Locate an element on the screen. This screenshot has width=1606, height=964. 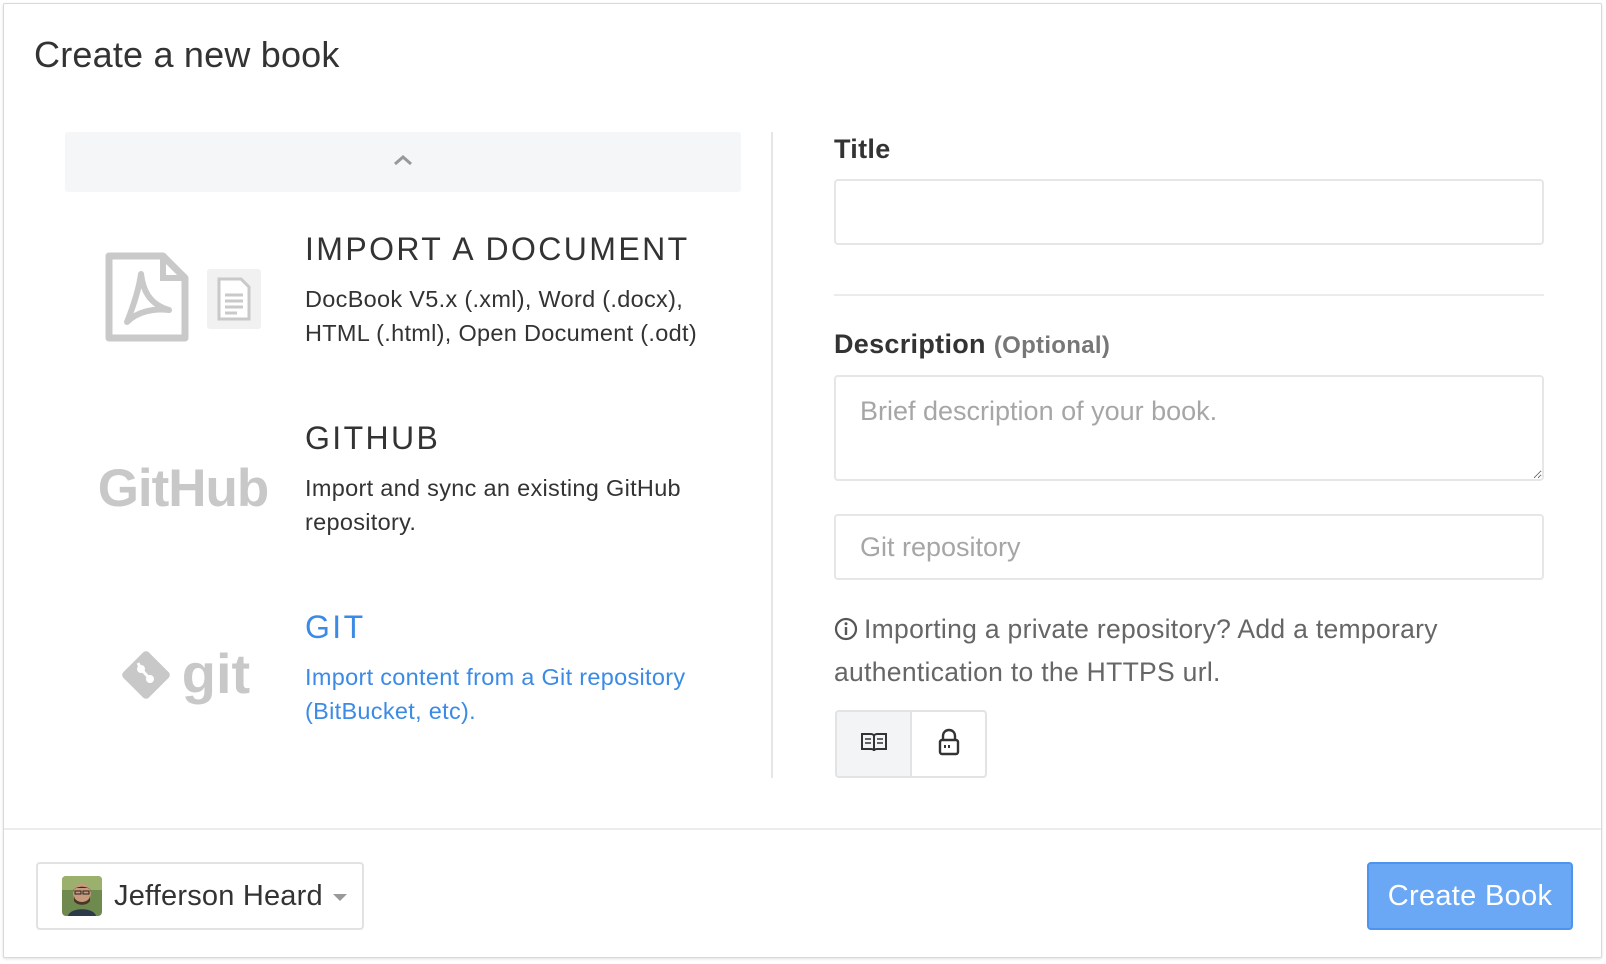
info-icon is located at coordinates (846, 632).